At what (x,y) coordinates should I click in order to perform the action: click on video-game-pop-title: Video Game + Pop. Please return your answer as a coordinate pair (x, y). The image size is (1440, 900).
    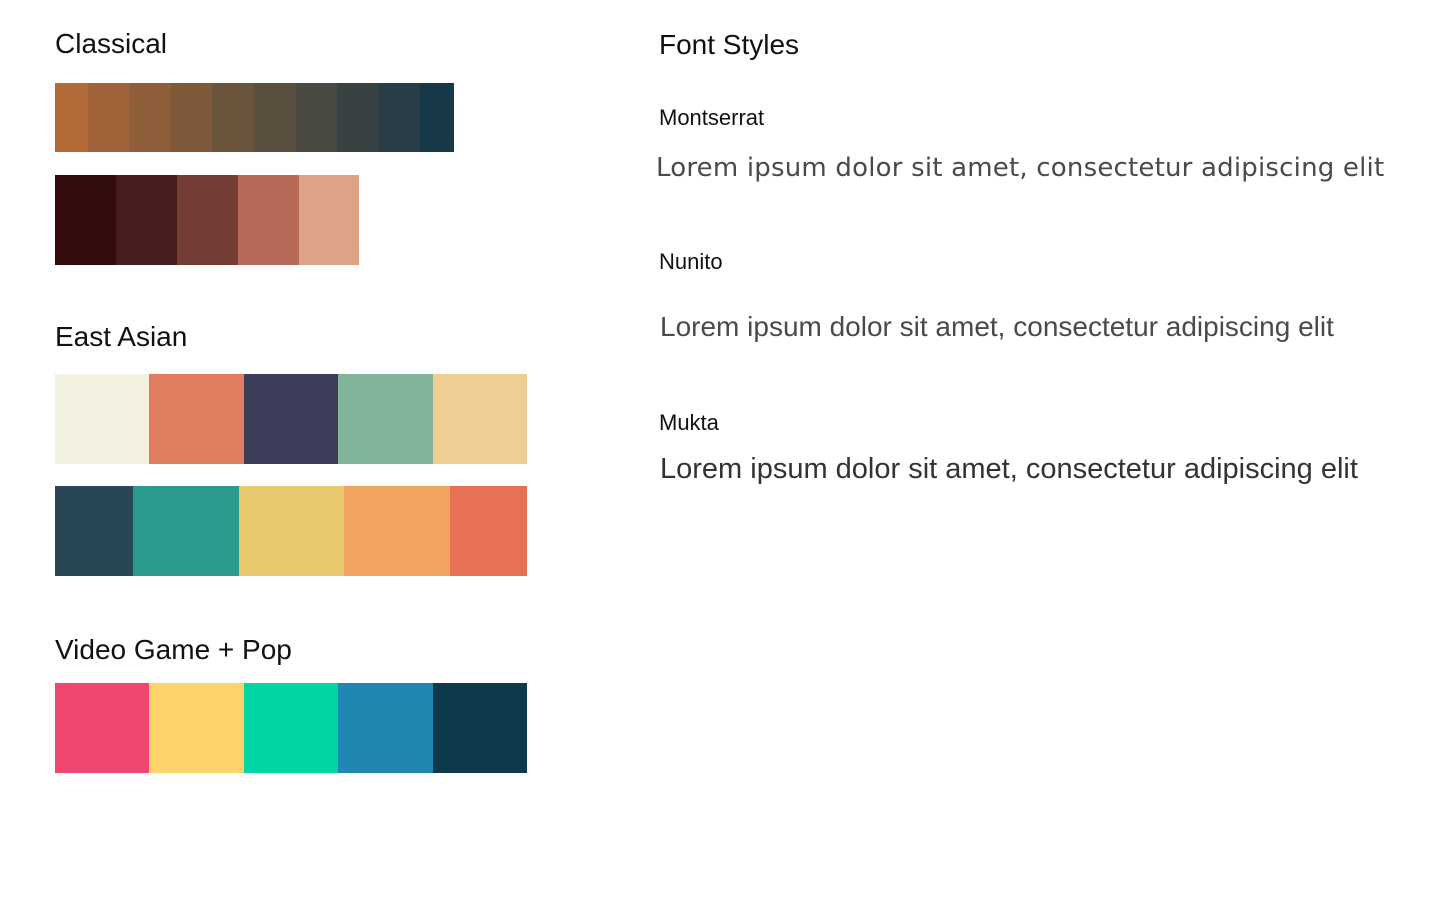
    Looking at the image, I should click on (173, 649).